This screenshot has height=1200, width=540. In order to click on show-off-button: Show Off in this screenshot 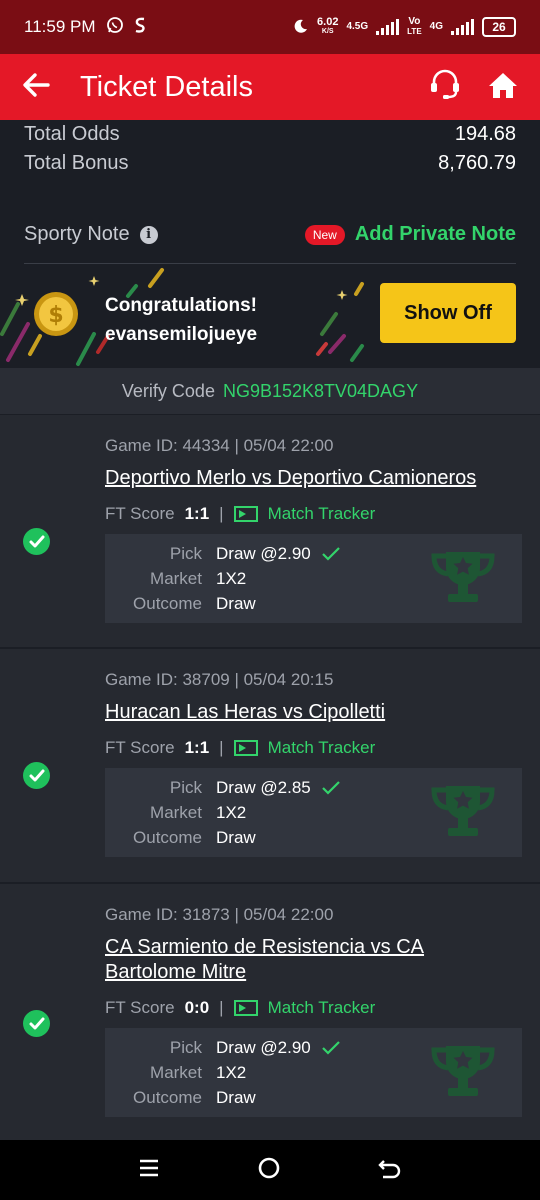, I will do `click(448, 313)`.